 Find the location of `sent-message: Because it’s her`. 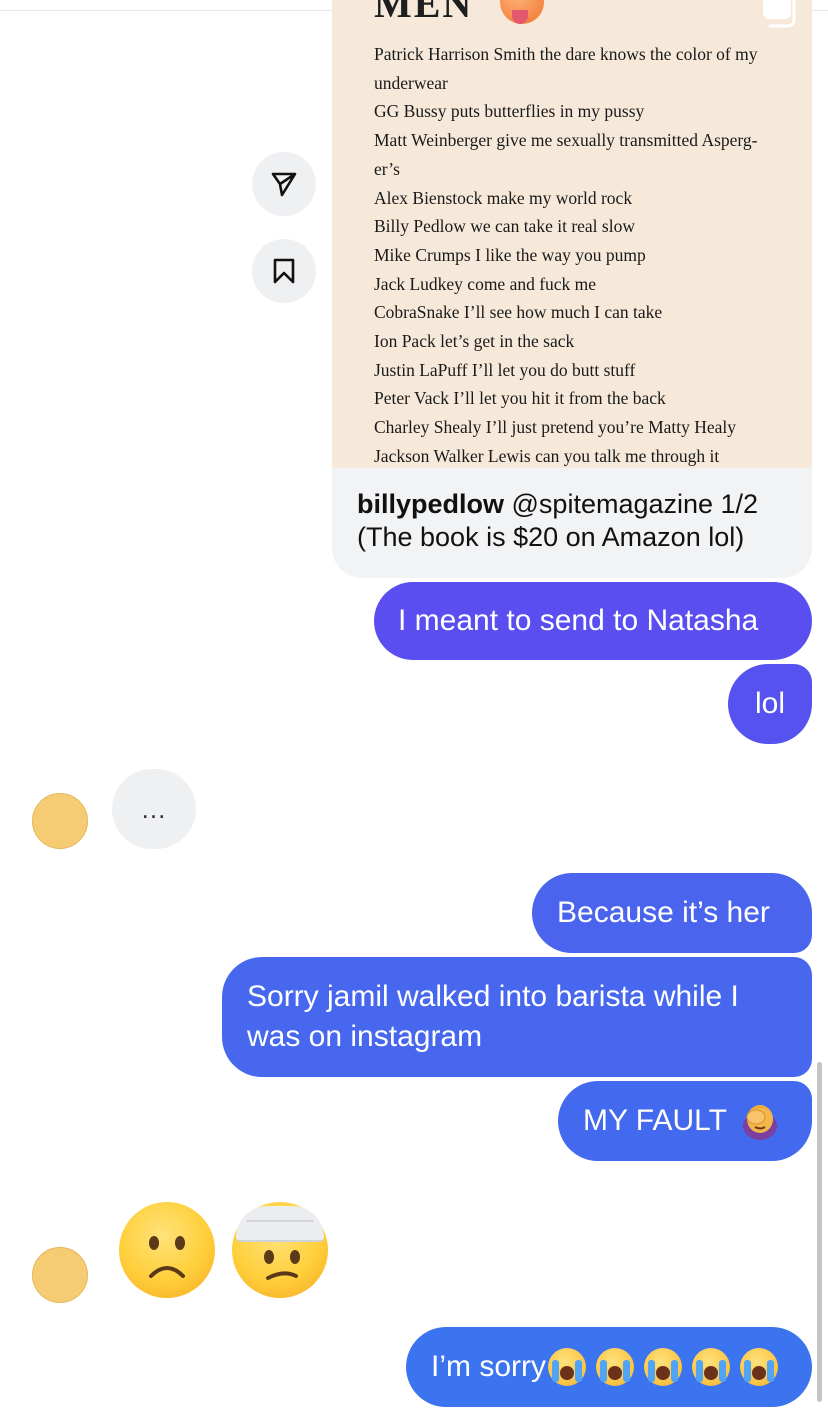

sent-message: Because it’s her is located at coordinates (672, 913).